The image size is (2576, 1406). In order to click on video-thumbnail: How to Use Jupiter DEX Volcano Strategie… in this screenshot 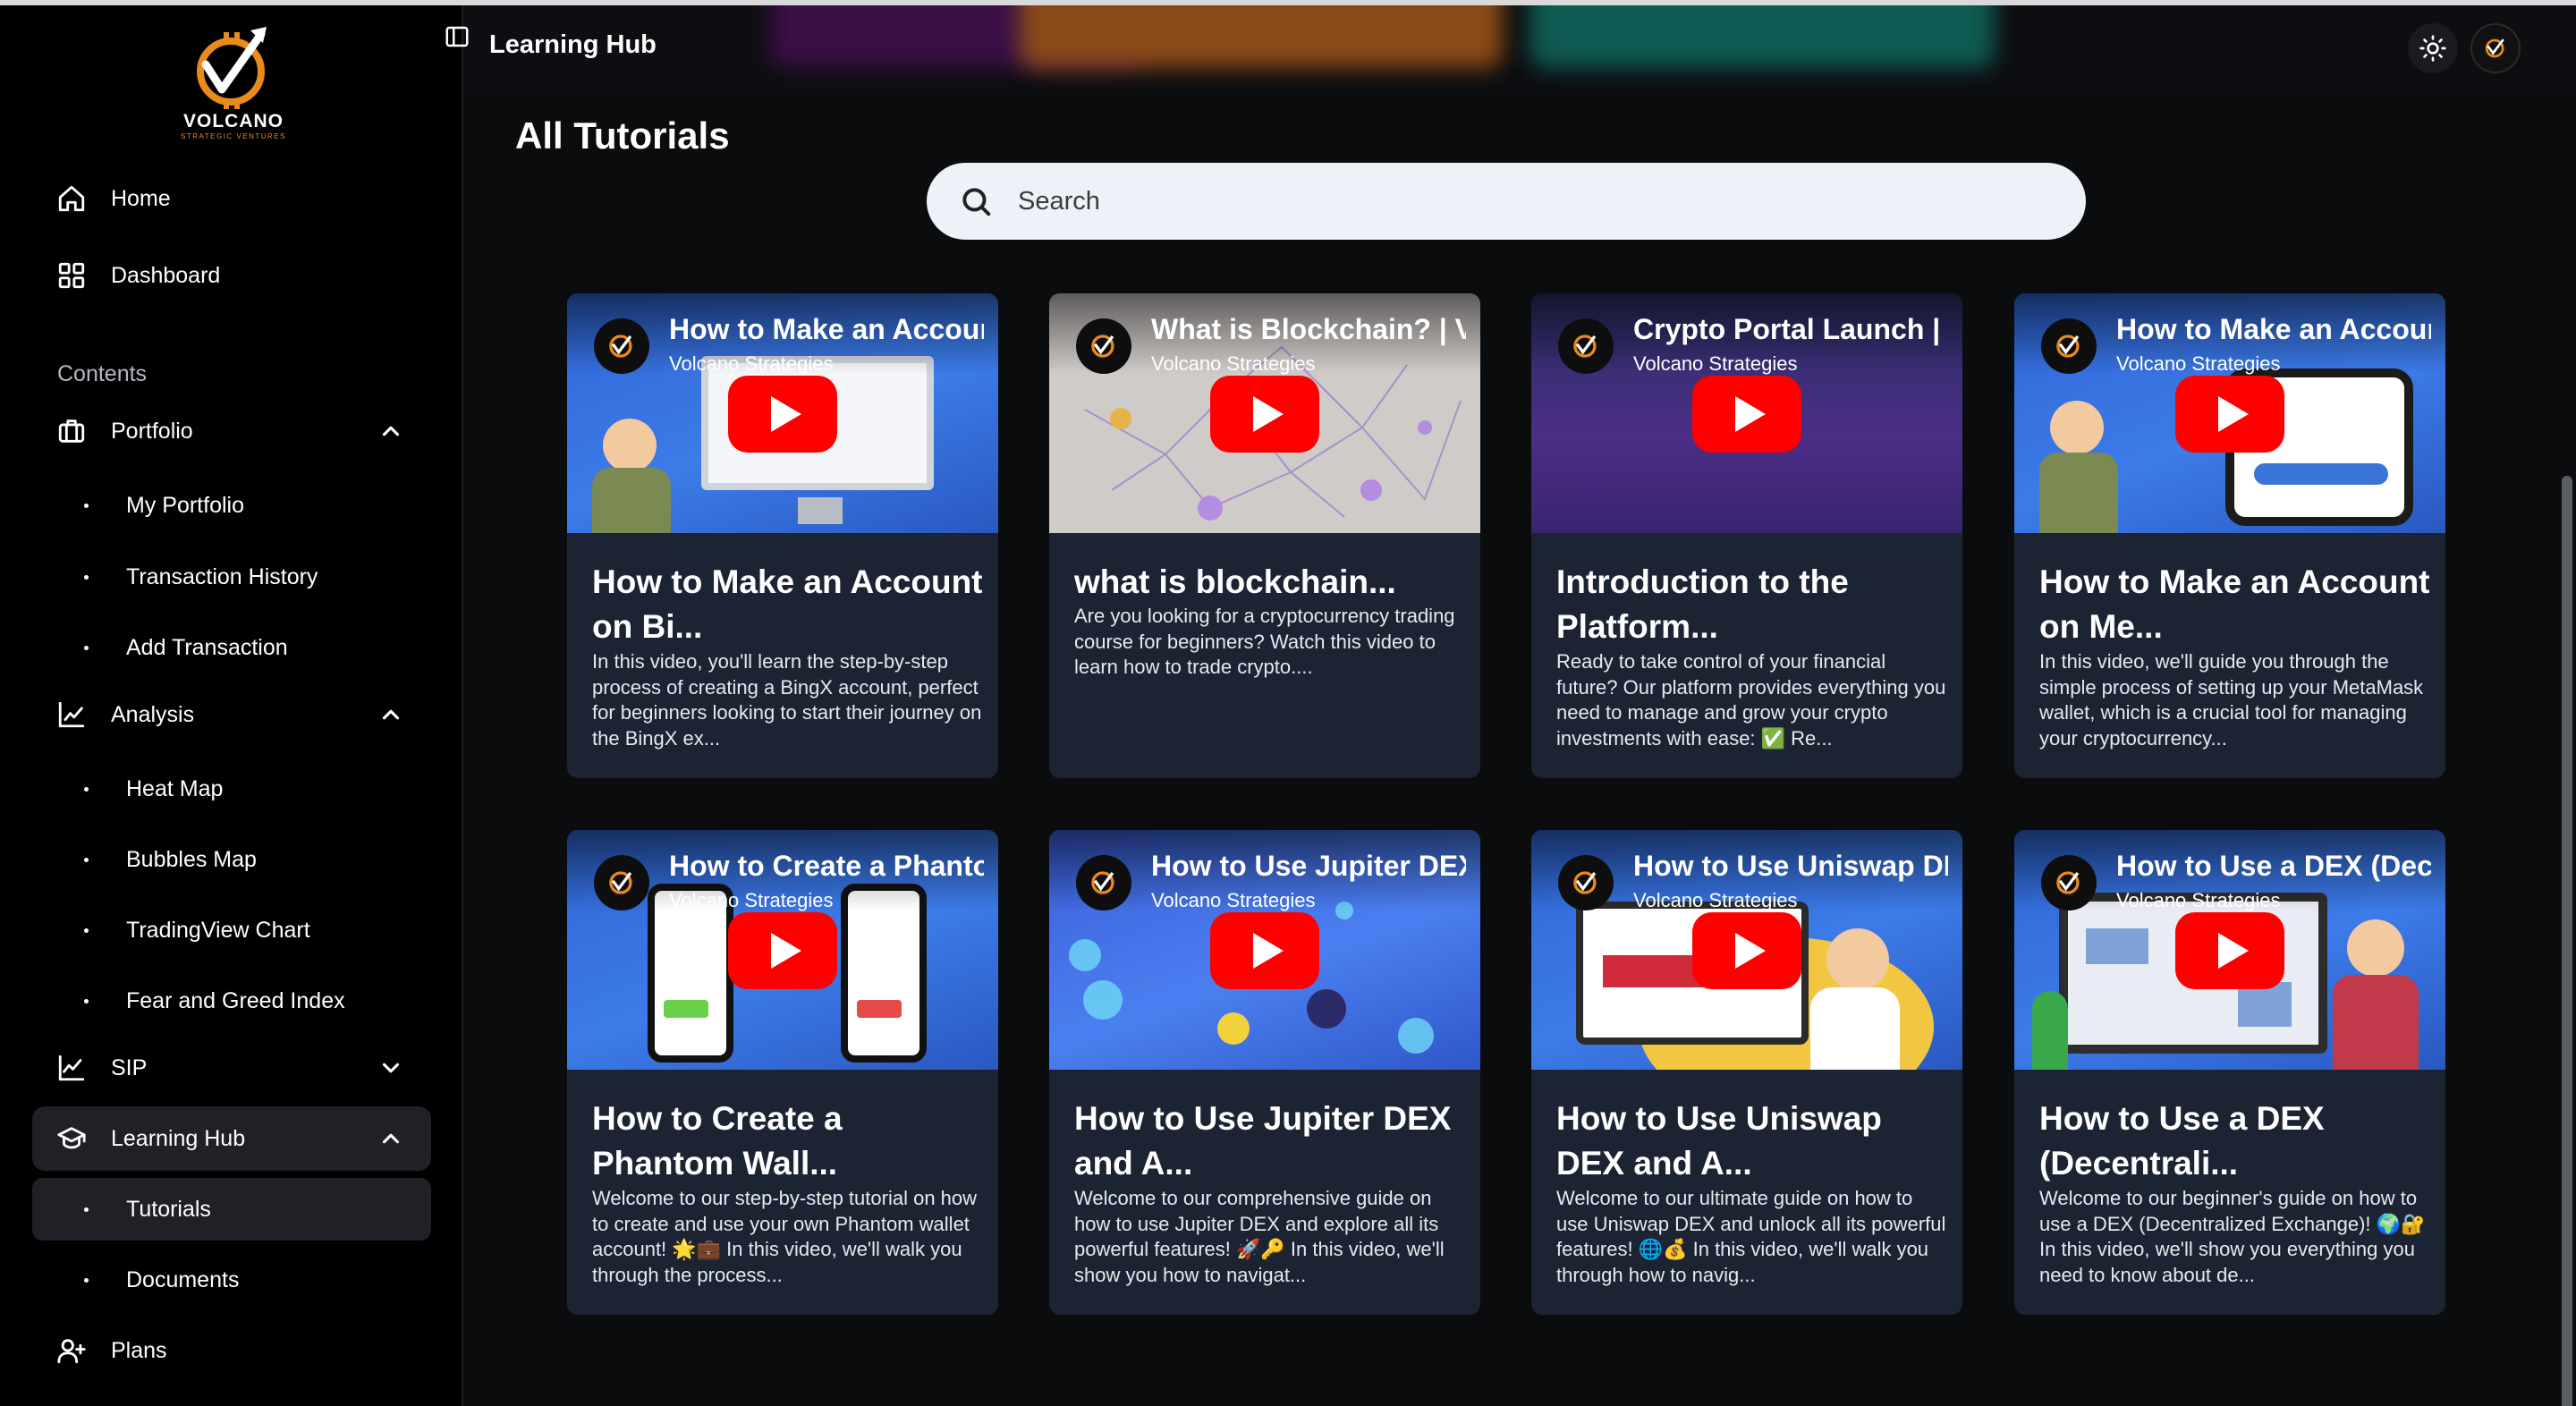, I will do `click(1264, 950)`.